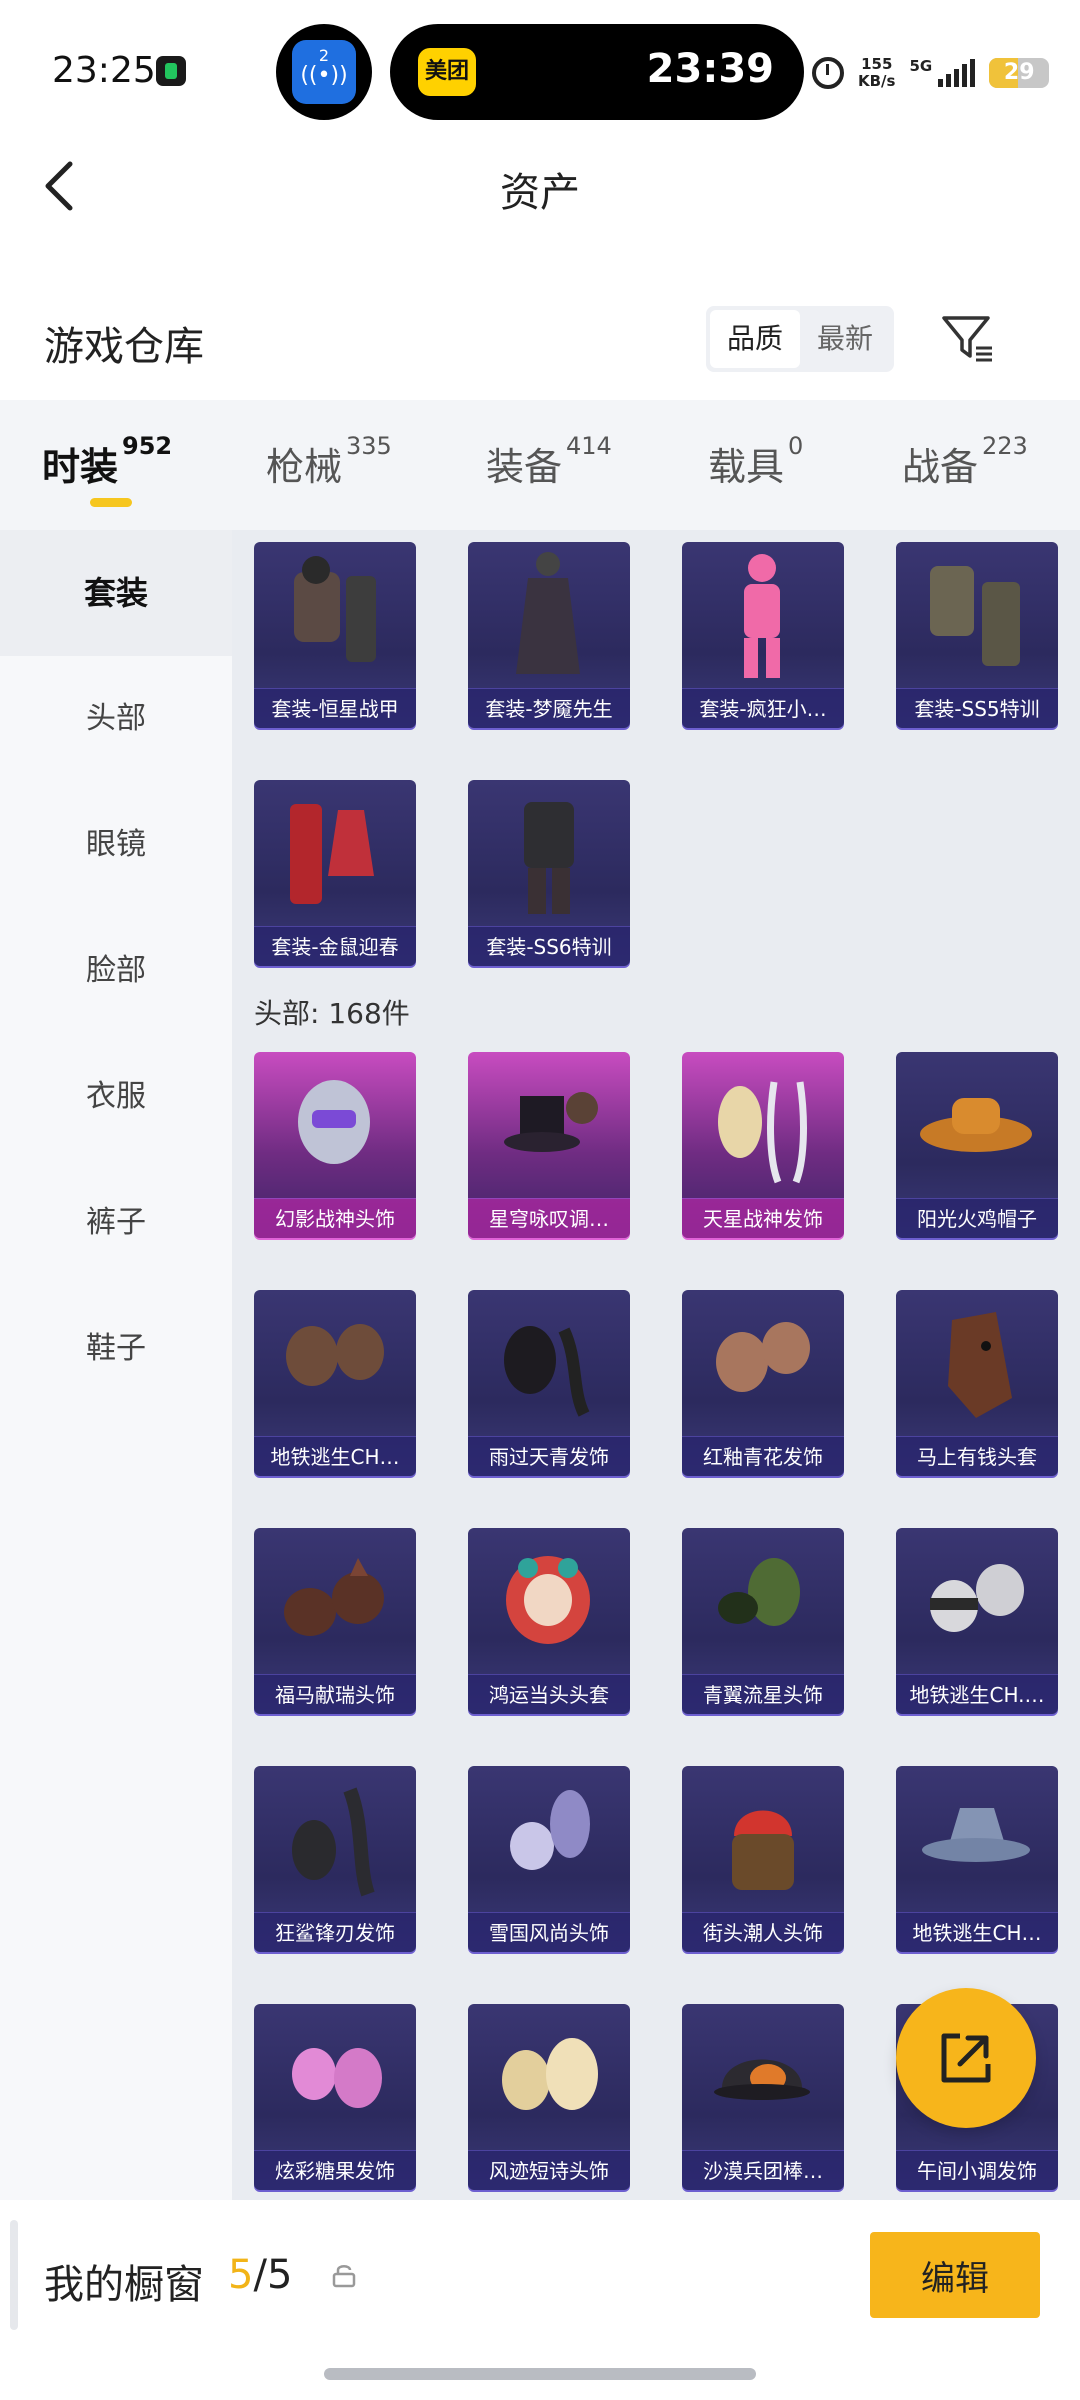  Describe the element at coordinates (337, 2078) in the screenshot. I see `pink-hair-icon` at that location.